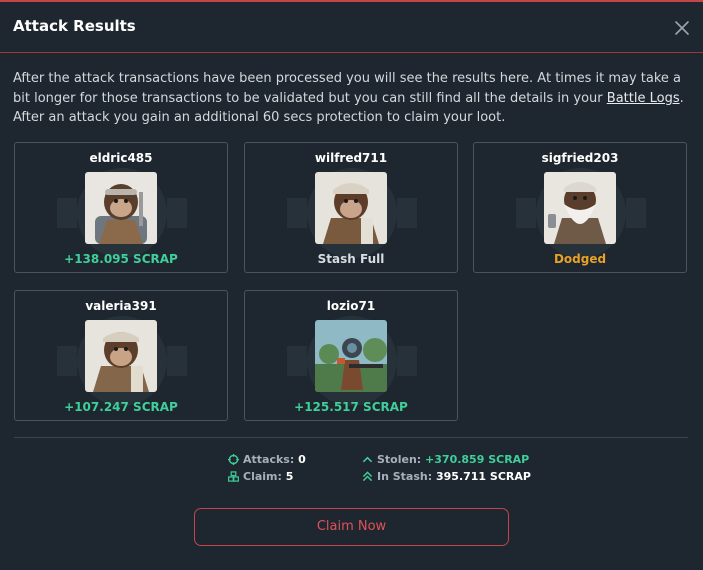 The width and height of the screenshot is (703, 570). Describe the element at coordinates (405, 476) in the screenshot. I see `stash-label: In Stash:` at that location.